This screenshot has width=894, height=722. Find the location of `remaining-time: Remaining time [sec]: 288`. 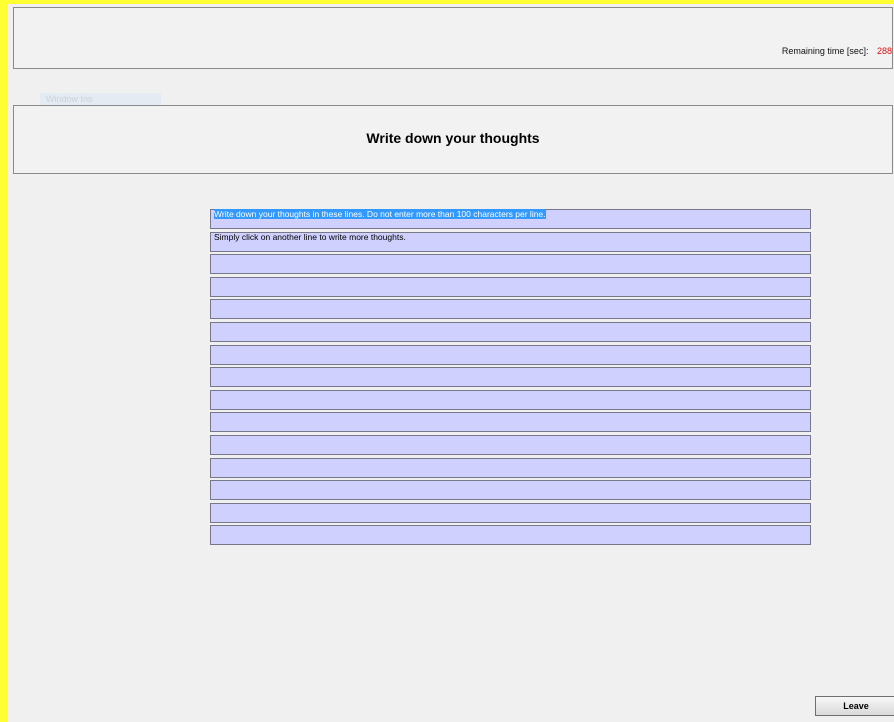

remaining-time: Remaining time [sec]: 288 is located at coordinates (837, 51).